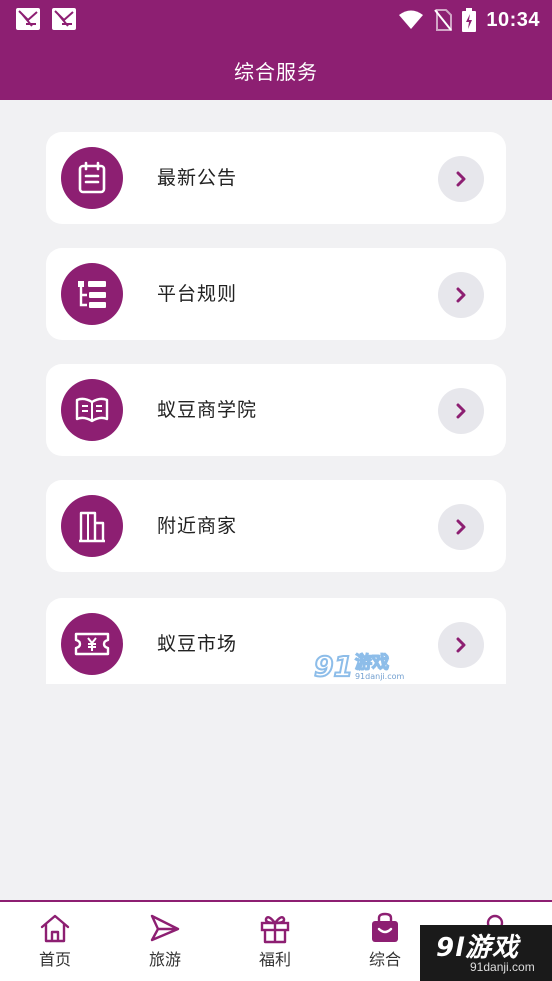 This screenshot has height=981, width=552. What do you see at coordinates (276, 526) in the screenshot?
I see `service-item-nearby: 附近商家` at bounding box center [276, 526].